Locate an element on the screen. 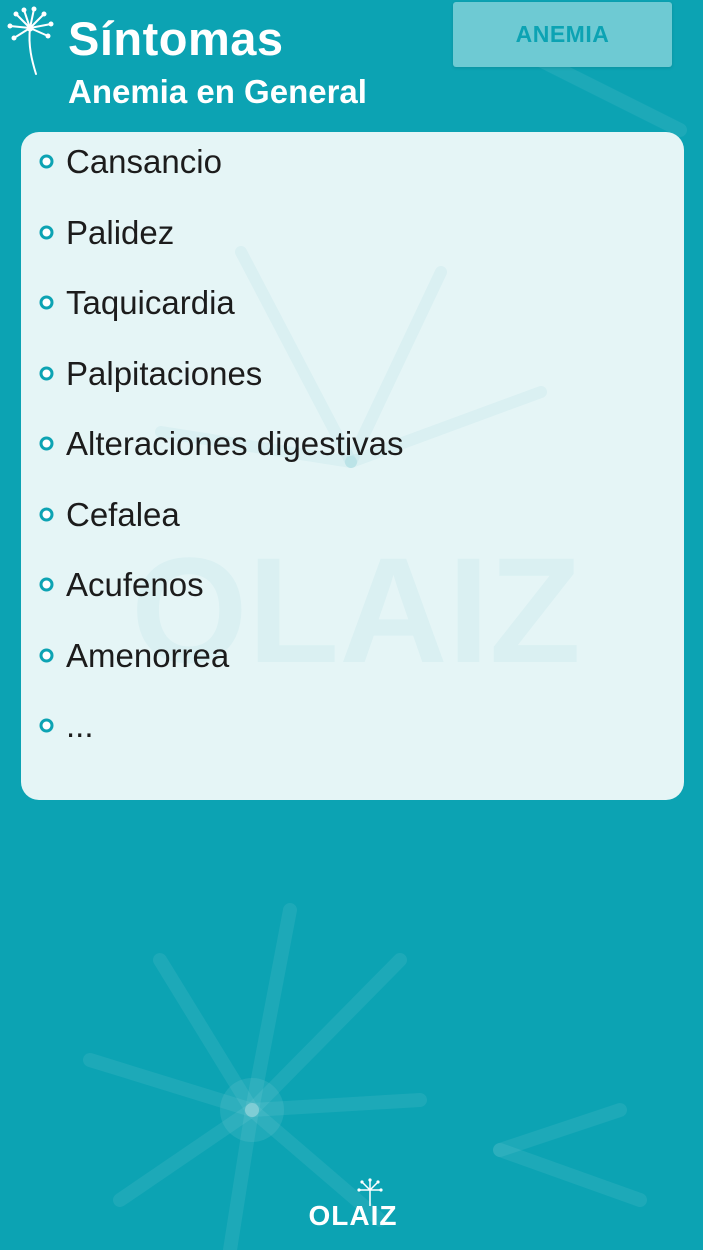  list-item: Acufenos is located at coordinates (341, 585).